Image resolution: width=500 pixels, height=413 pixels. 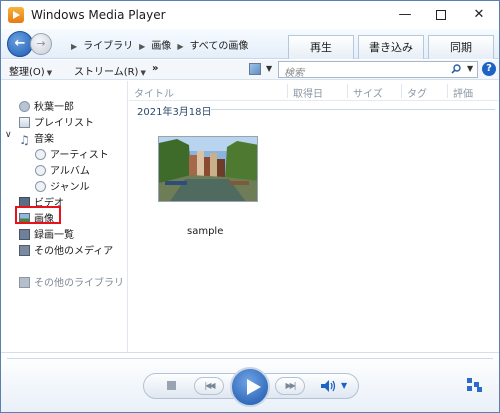 I want to click on window-title: Windows Media Player, so click(x=98, y=15).